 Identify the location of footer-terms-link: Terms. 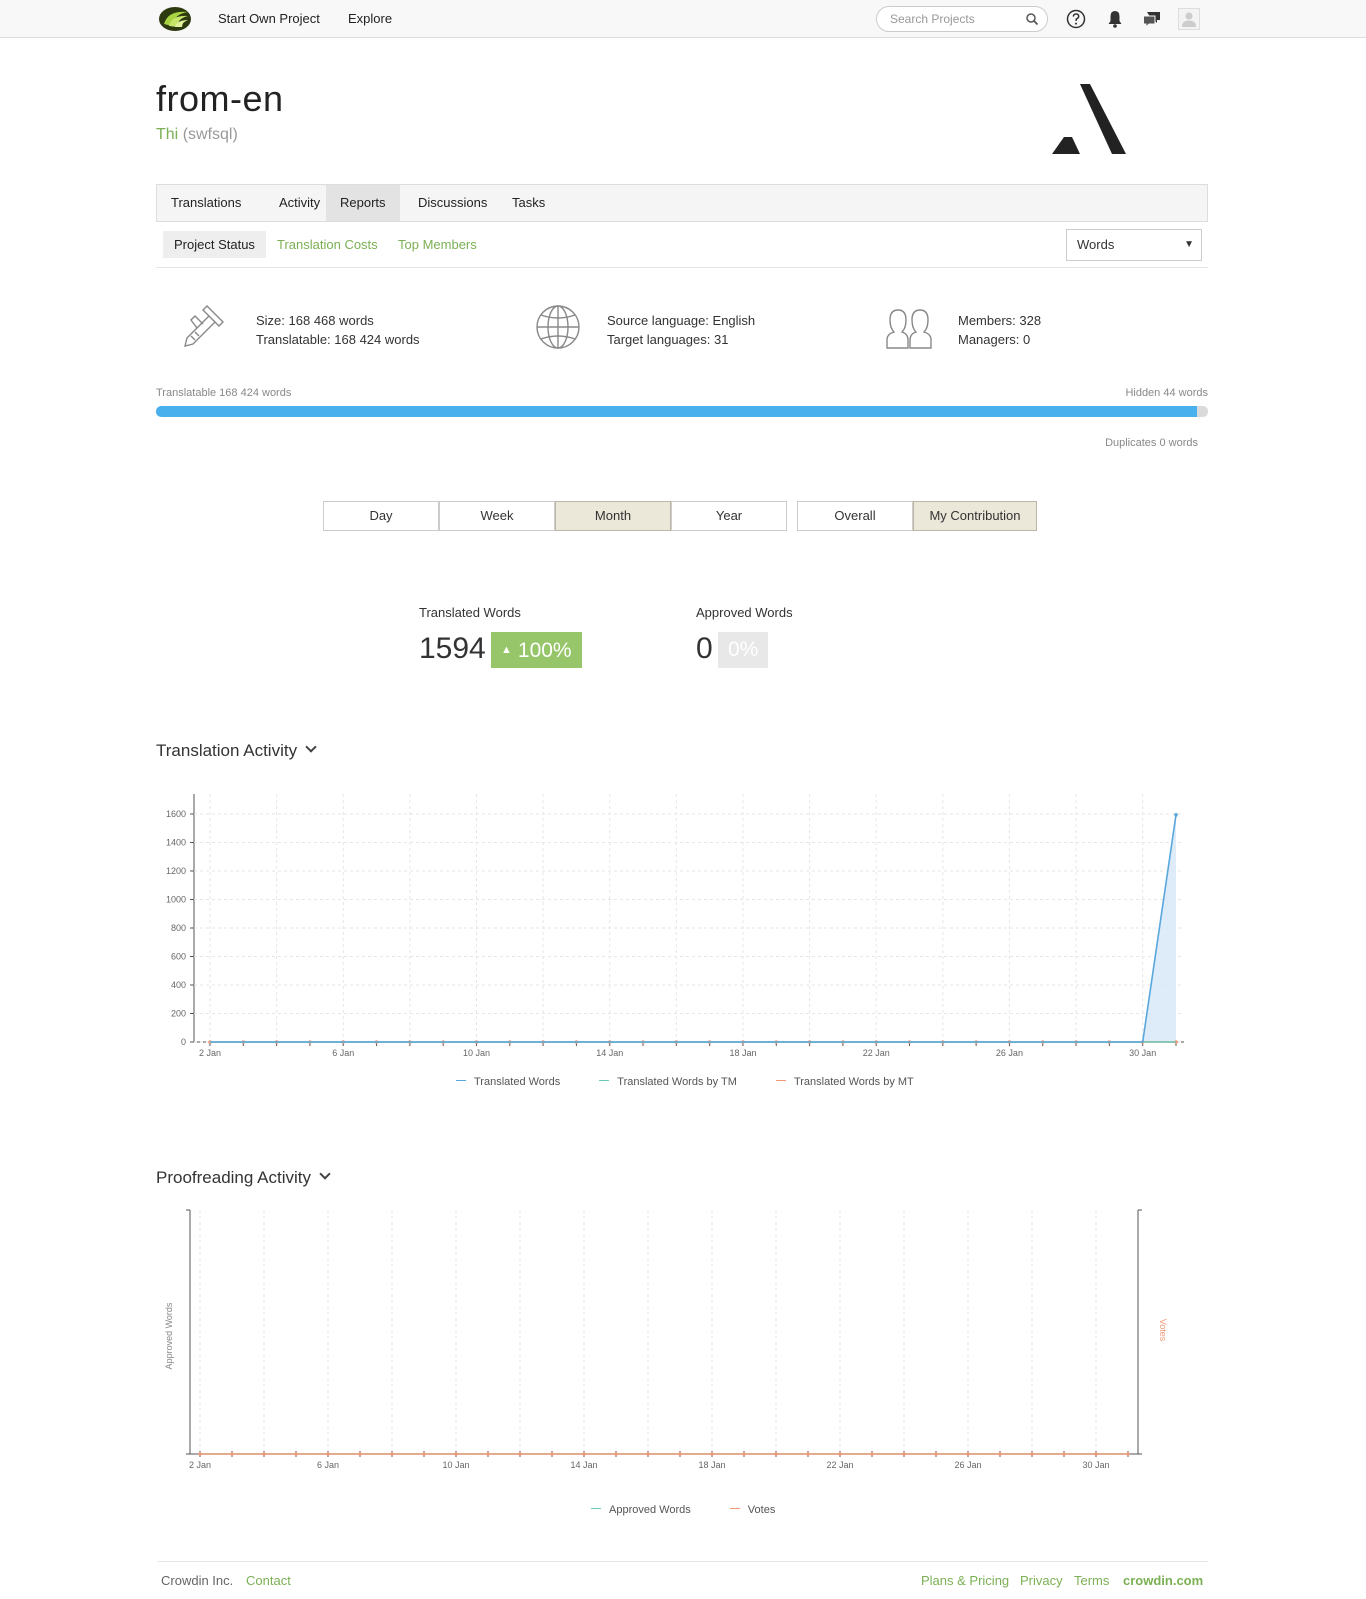
(1091, 1580).